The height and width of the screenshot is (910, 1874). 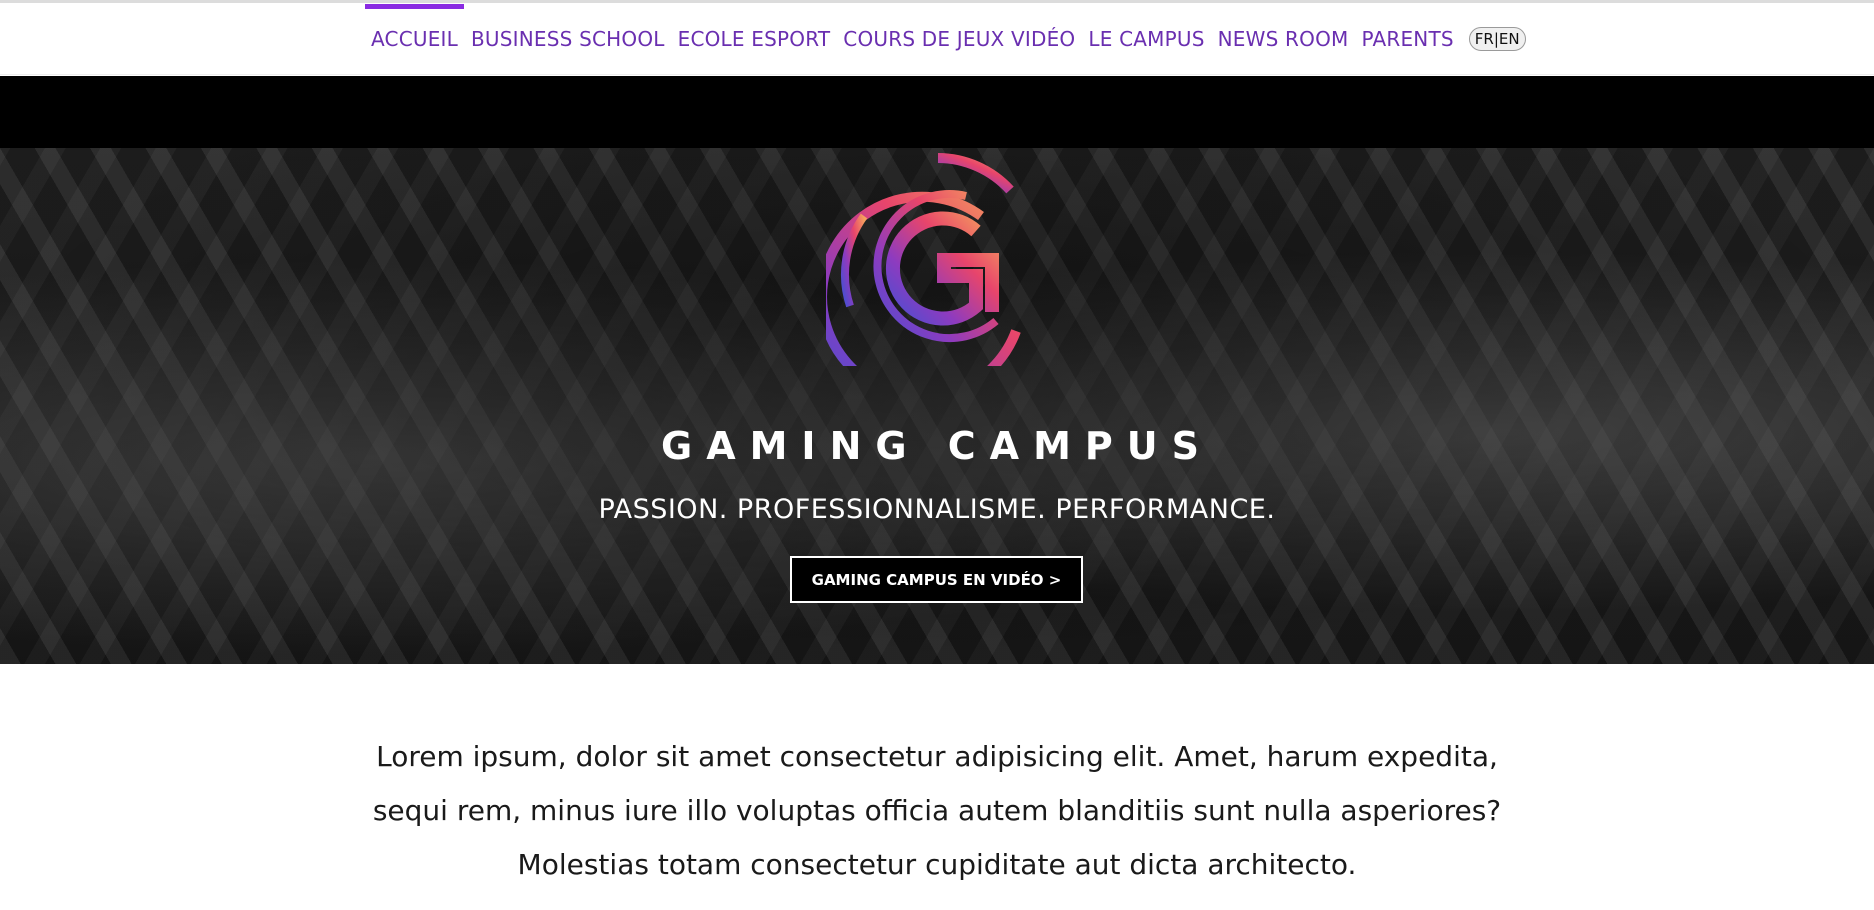 What do you see at coordinates (568, 39) in the screenshot?
I see `nav-item-business-school: BUSINESS SCHOOL` at bounding box center [568, 39].